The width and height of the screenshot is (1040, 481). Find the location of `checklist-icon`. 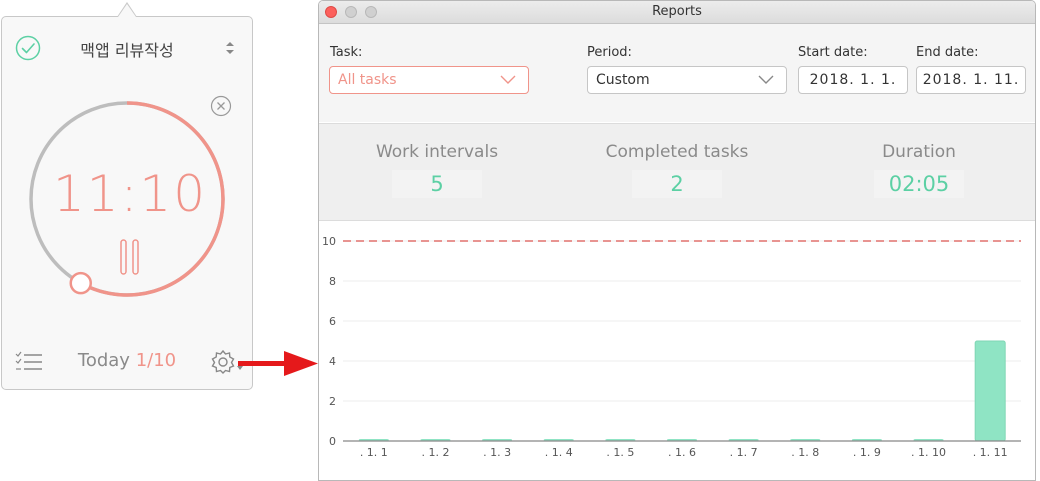

checklist-icon is located at coordinates (29, 362).